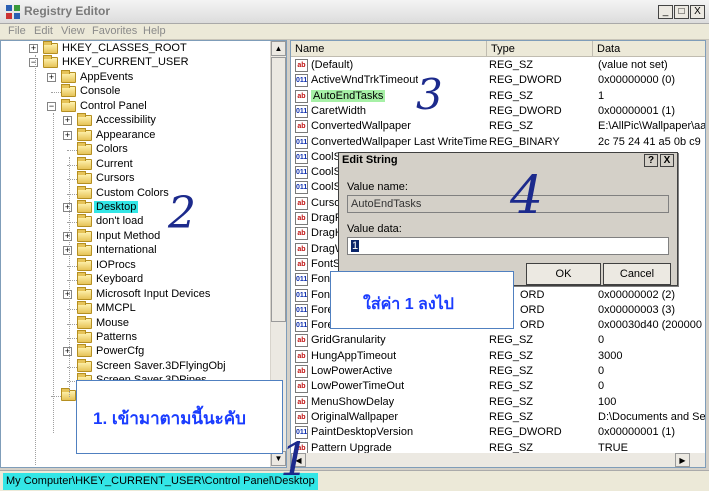 This screenshot has height=491, width=709. Describe the element at coordinates (697, 12) in the screenshot. I see `close-button: X` at that location.